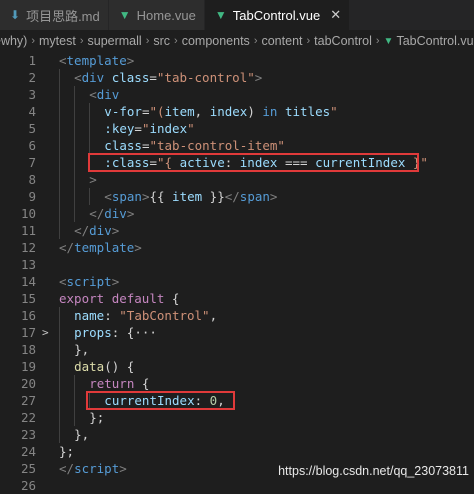  What do you see at coordinates (237, 451) in the screenshot?
I see `code-line: 24};` at bounding box center [237, 451].